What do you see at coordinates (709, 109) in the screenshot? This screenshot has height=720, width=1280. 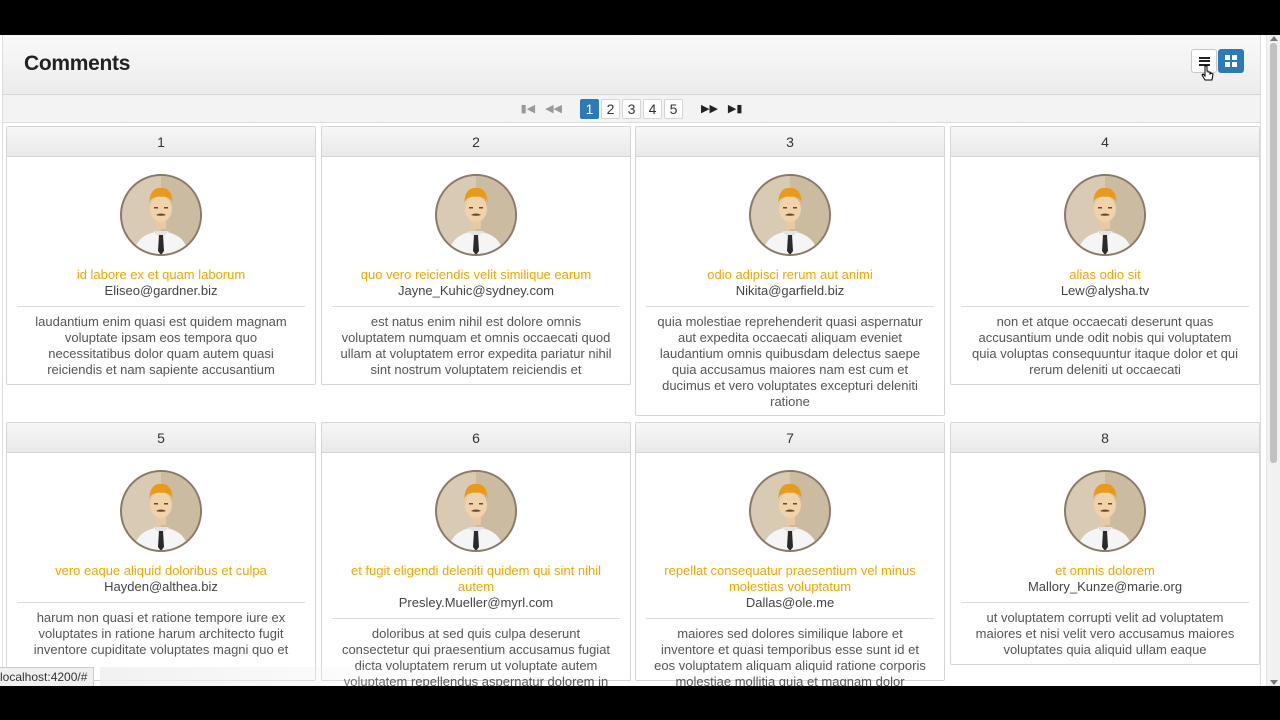 I see `next-page-button: ▶▶` at bounding box center [709, 109].